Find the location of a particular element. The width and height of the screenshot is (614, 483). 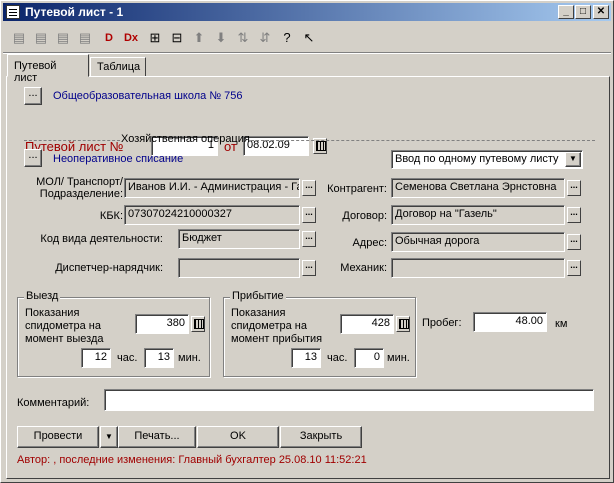

departure-hours-field: 12 is located at coordinates (96, 358).